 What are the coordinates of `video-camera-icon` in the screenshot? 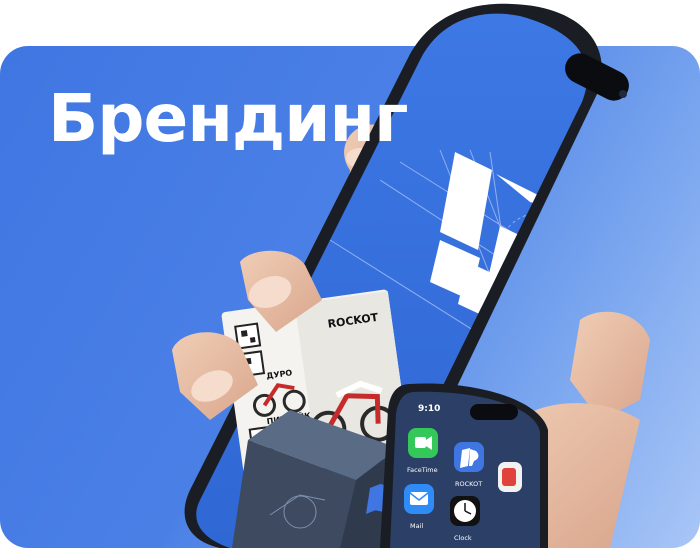 It's located at (420, 442).